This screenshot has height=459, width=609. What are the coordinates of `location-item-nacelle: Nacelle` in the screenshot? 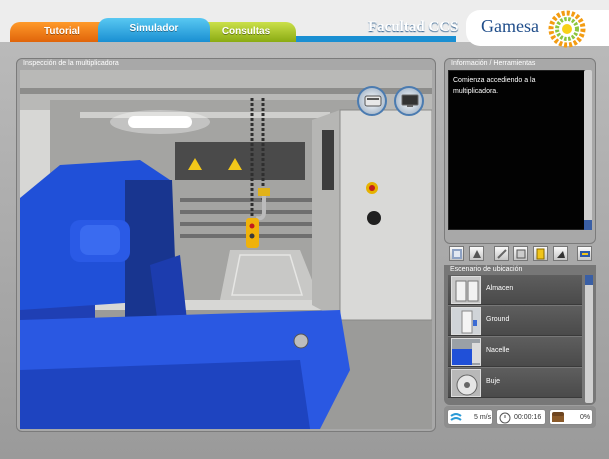 It's located at (515, 352).